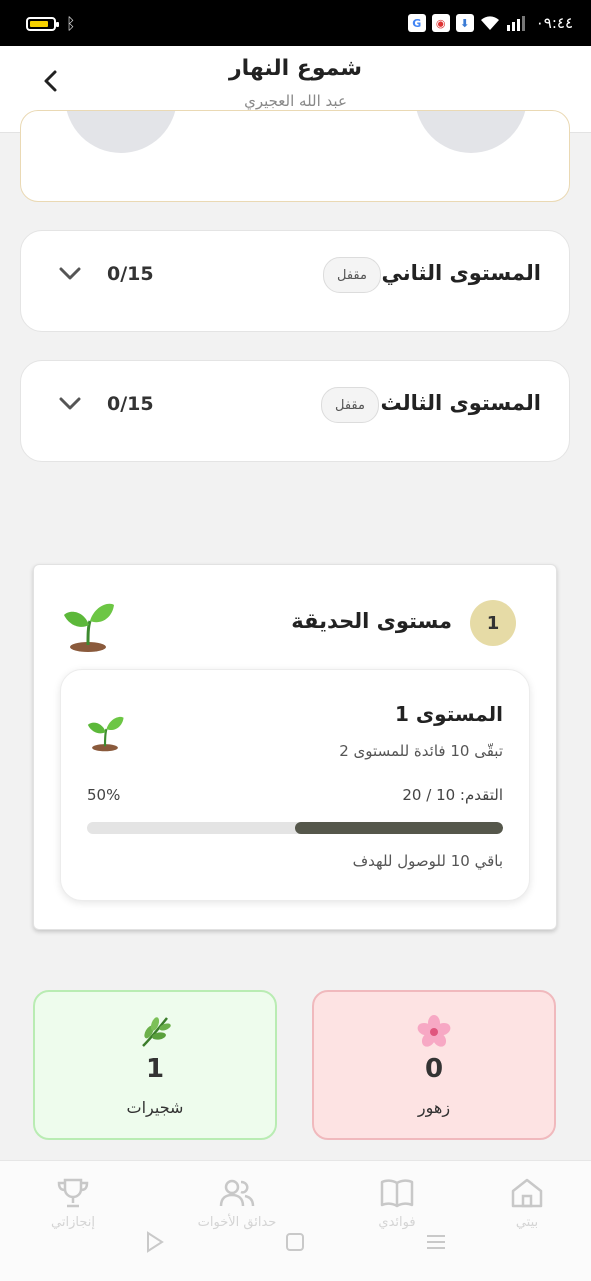  Describe the element at coordinates (237, 1222) in the screenshot. I see `nav-sisters-gardens-label: حدائق الأخوات` at that location.